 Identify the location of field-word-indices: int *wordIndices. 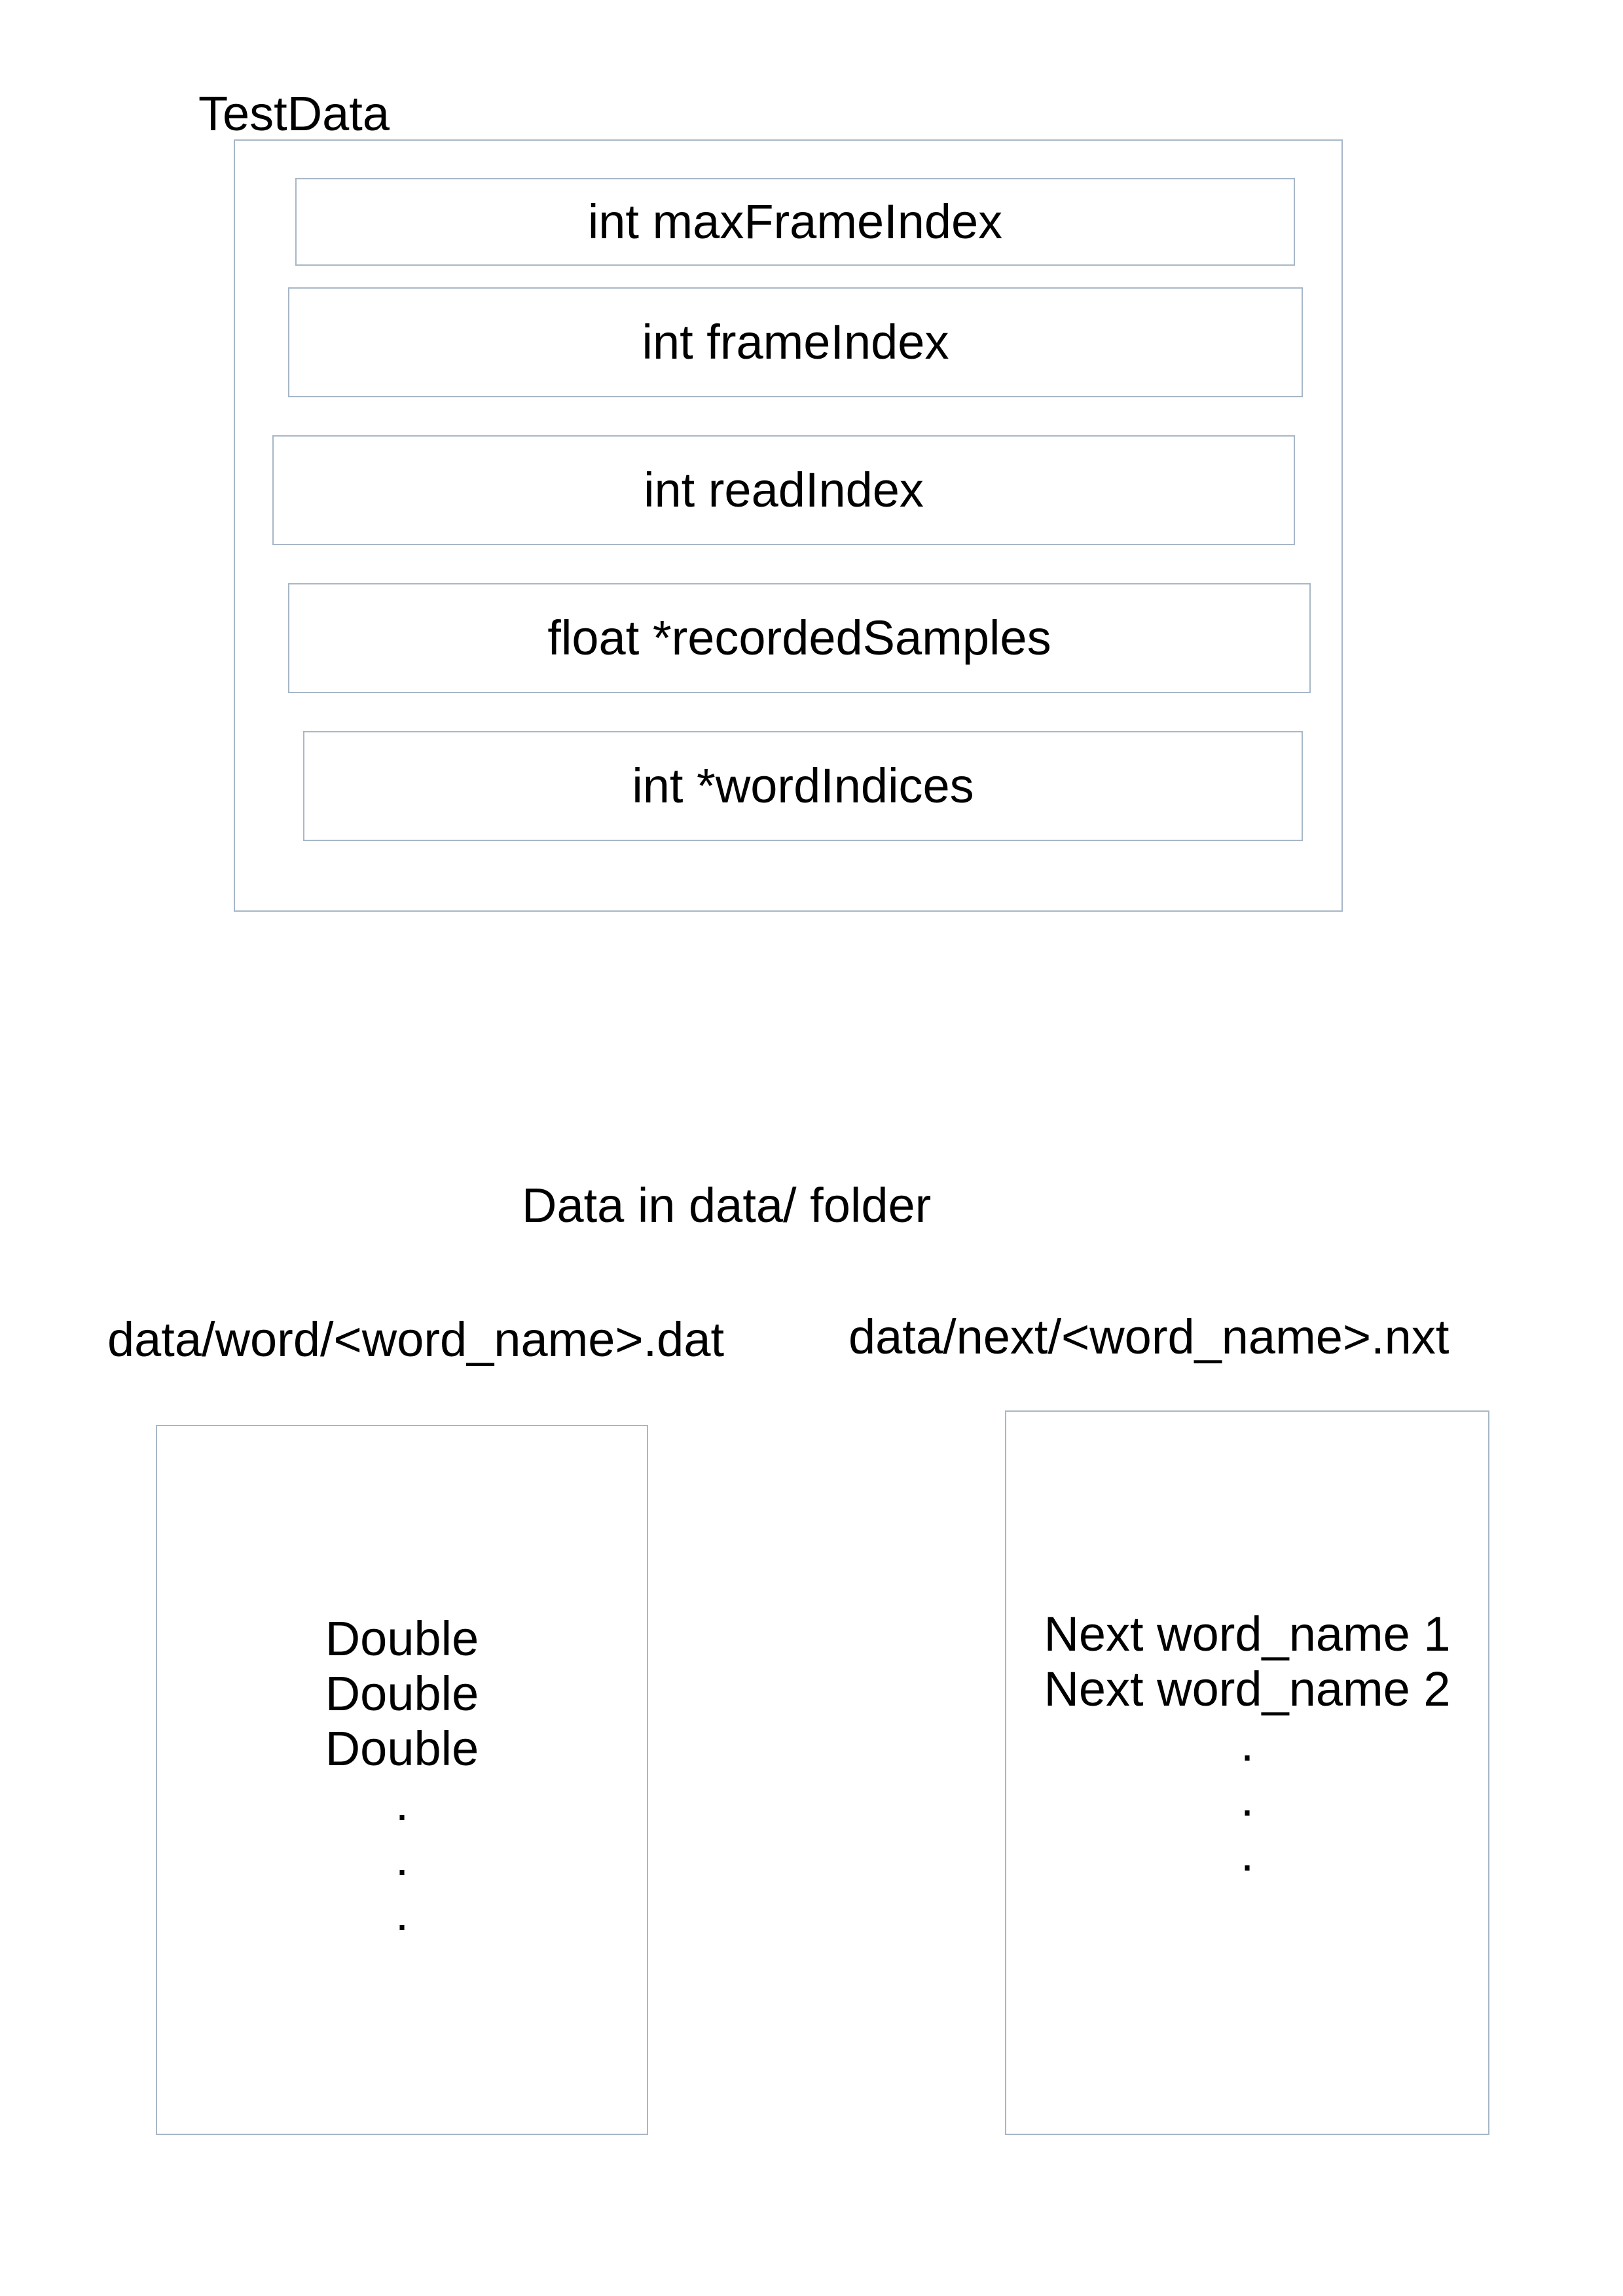
(803, 786).